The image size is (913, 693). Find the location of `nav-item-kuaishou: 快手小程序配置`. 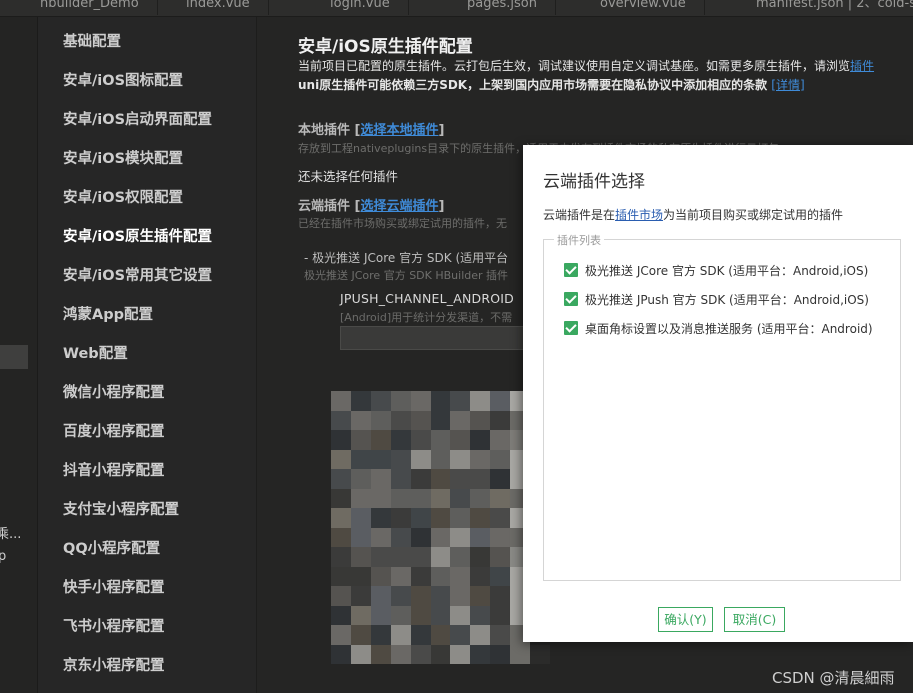

nav-item-kuaishou: 快手小程序配置 is located at coordinates (114, 586).